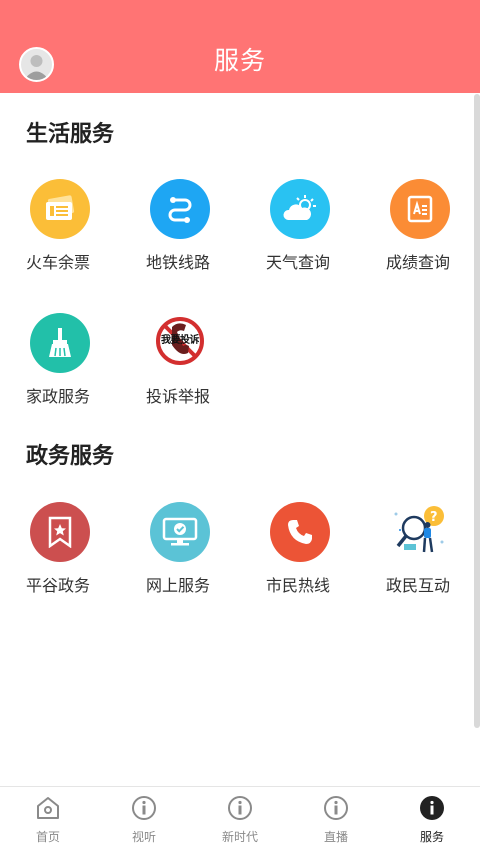 The image size is (480, 854). What do you see at coordinates (70, 456) in the screenshot?
I see `section-title-government-services: 政务服务` at bounding box center [70, 456].